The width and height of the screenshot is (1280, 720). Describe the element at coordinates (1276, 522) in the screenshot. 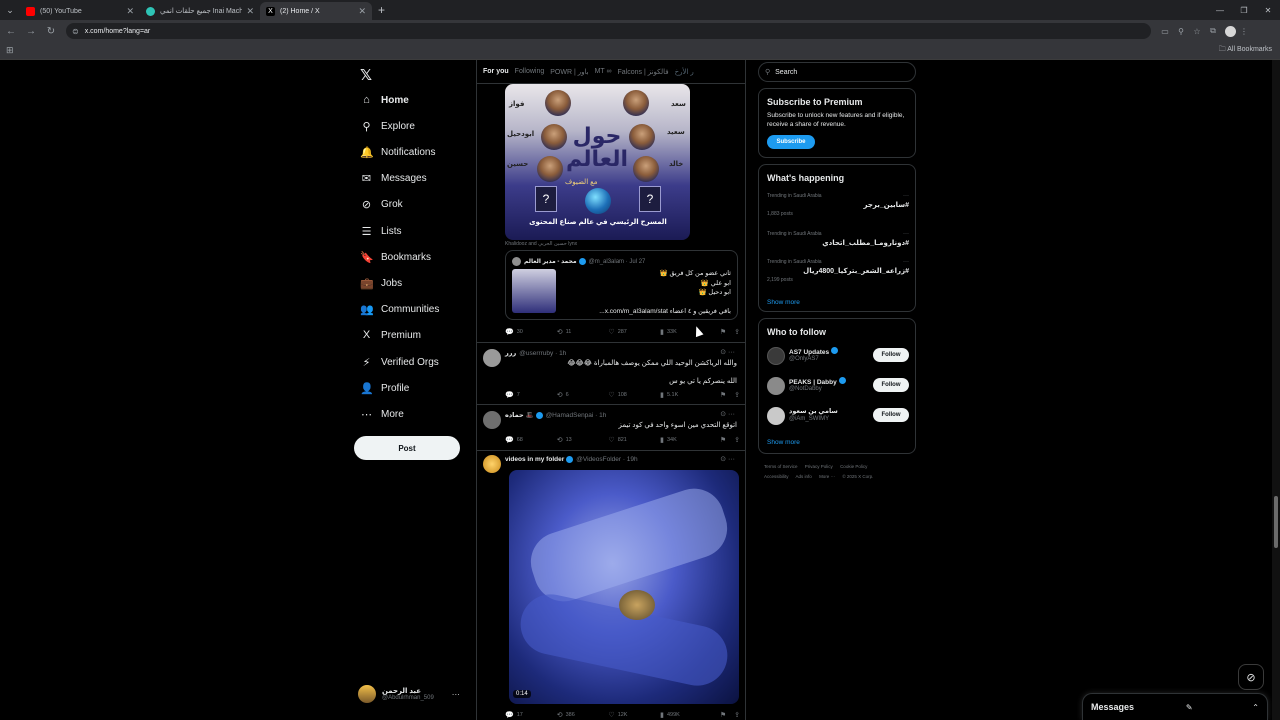

I see `scrollbar-thumb` at that location.